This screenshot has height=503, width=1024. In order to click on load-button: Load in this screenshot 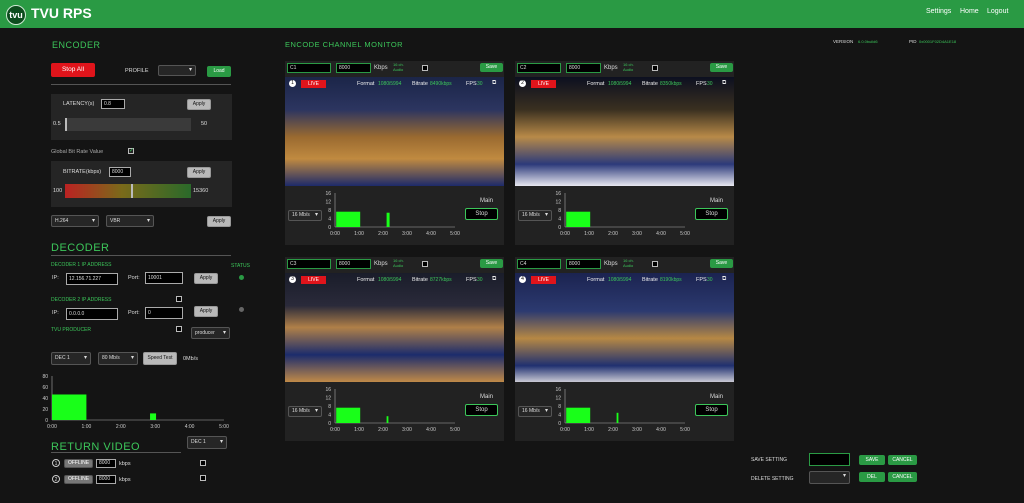, I will do `click(219, 71)`.